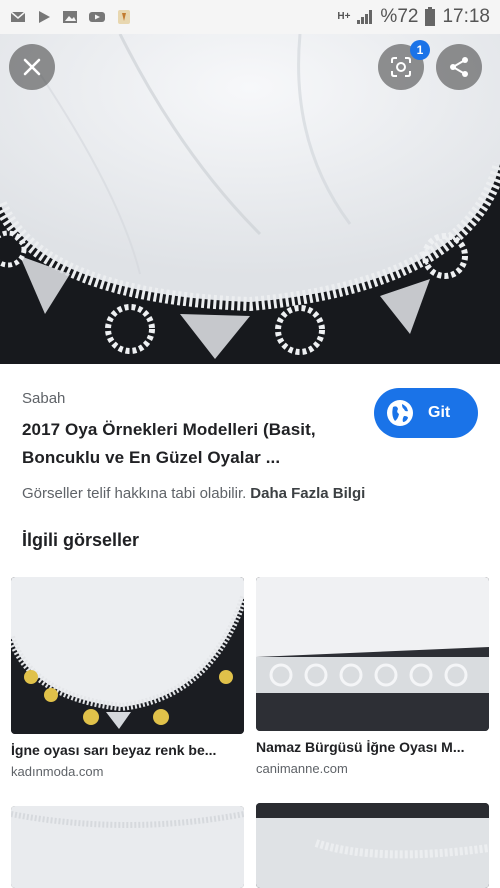 Image resolution: width=500 pixels, height=888 pixels. Describe the element at coordinates (307, 493) in the screenshot. I see `more-info-link: Daha Fazla Bilgi` at that location.